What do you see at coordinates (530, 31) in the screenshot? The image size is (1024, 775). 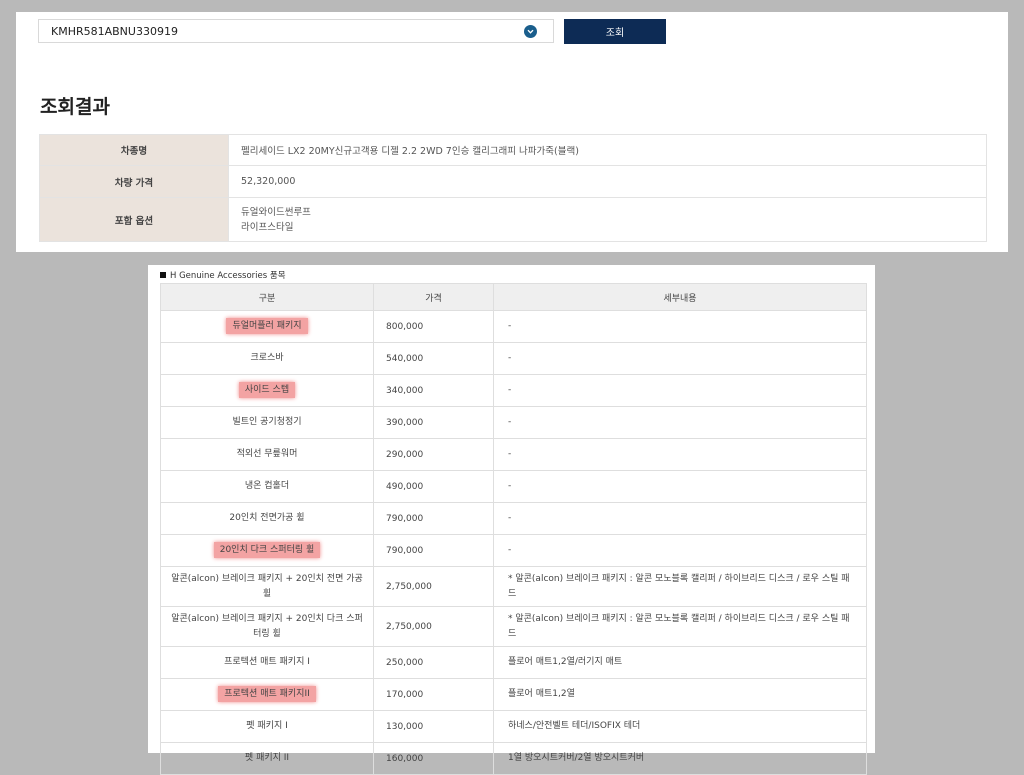 I see `chevron-down-icon` at bounding box center [530, 31].